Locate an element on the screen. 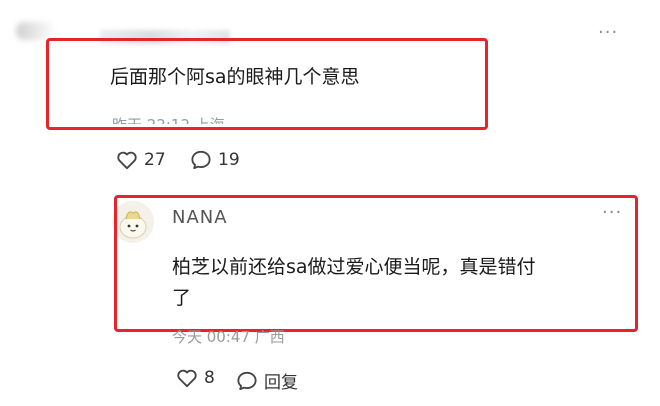 The width and height of the screenshot is (660, 406). comment-text: 后面那个阿sa的眼神几个意思 is located at coordinates (235, 77).